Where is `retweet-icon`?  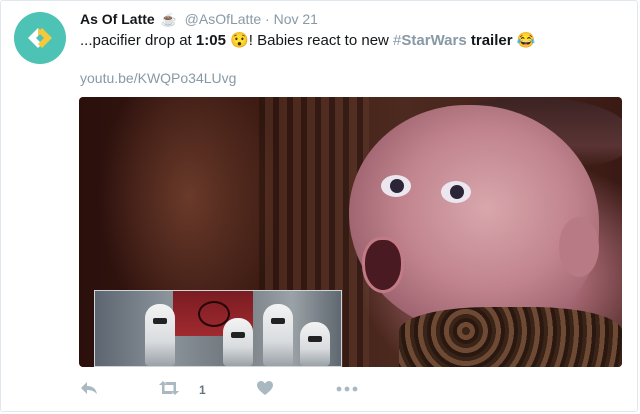
retweet-icon is located at coordinates (169, 388).